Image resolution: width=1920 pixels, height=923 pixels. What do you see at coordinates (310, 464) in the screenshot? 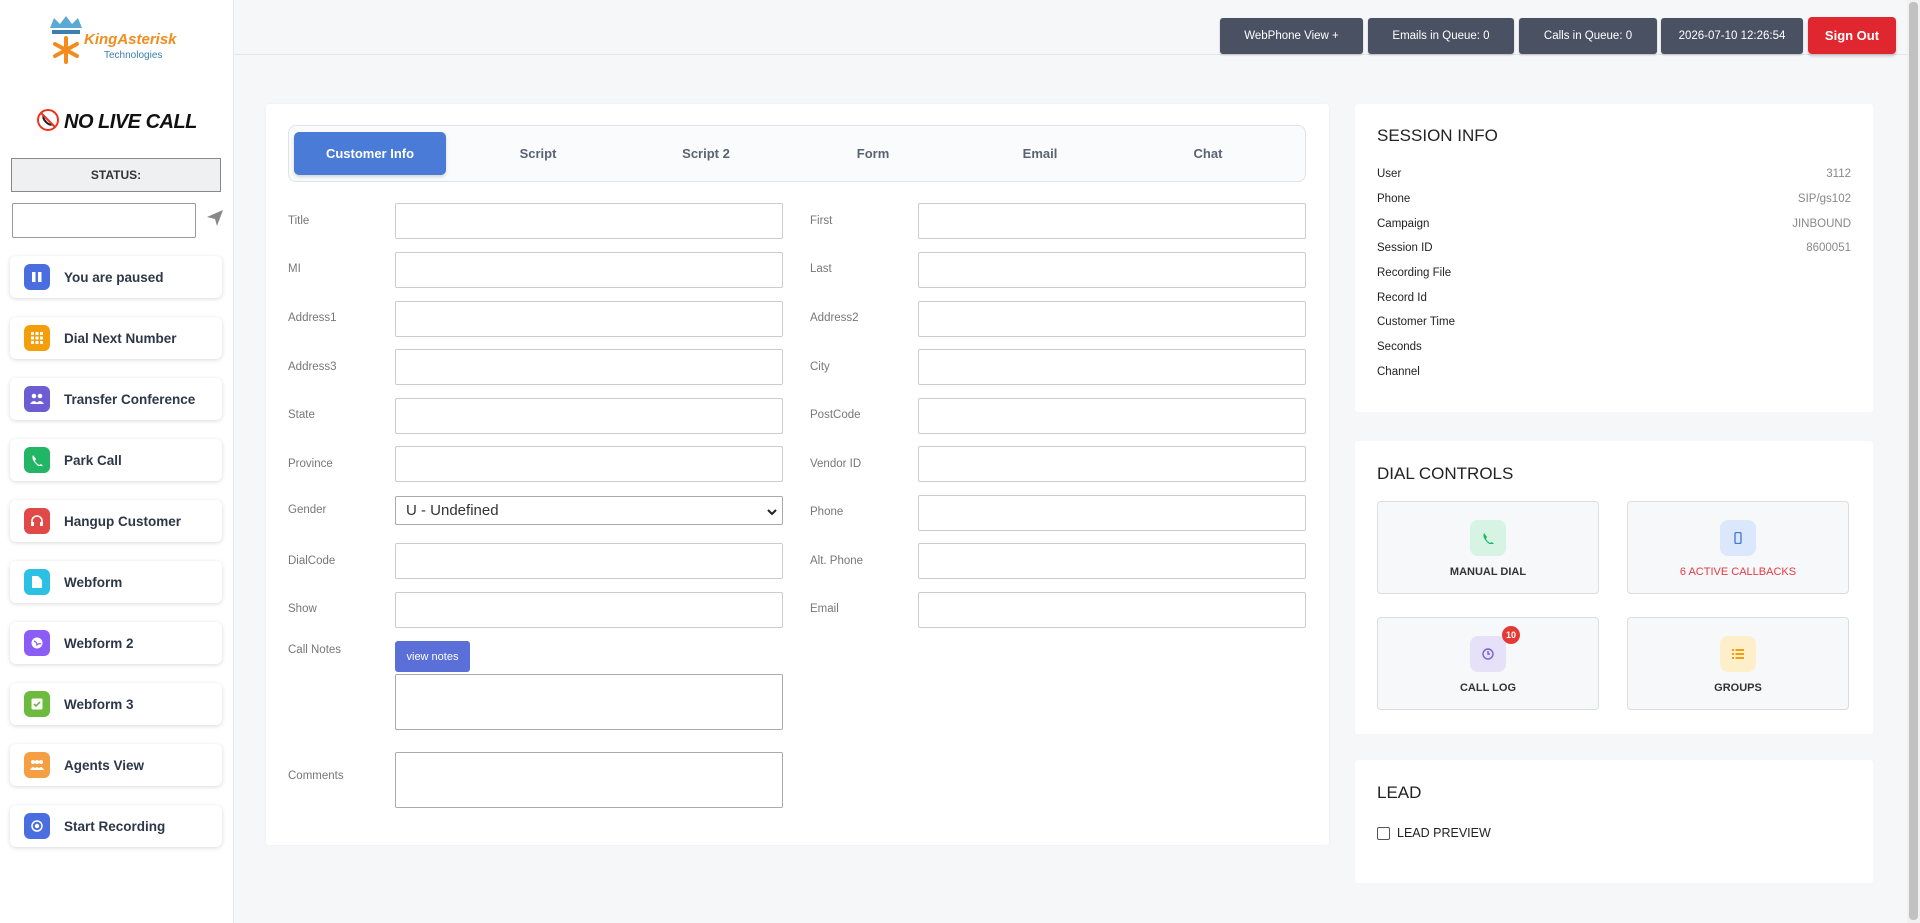
I see `province-label: Province` at bounding box center [310, 464].